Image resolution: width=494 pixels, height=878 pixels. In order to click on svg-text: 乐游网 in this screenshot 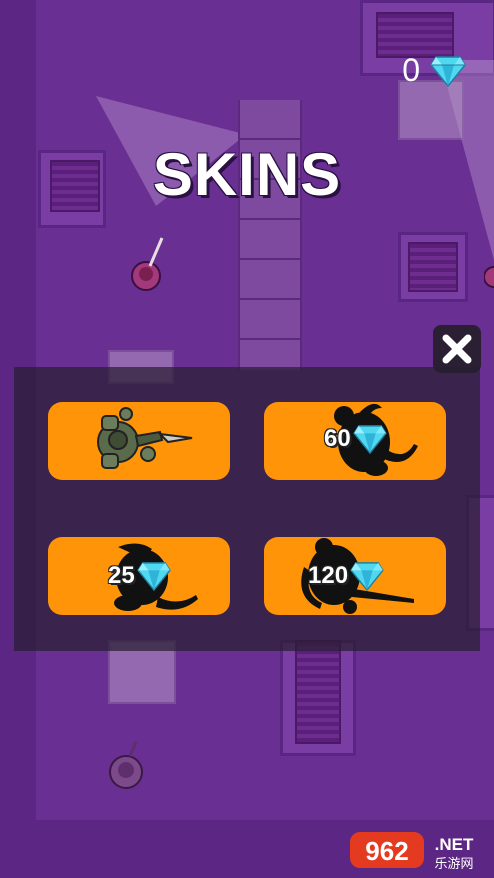, I will do `click(453, 864)`.